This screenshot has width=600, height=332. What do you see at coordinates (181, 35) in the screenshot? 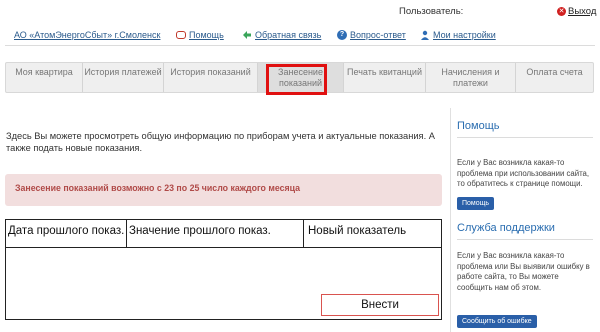
I see `help-icon` at bounding box center [181, 35].